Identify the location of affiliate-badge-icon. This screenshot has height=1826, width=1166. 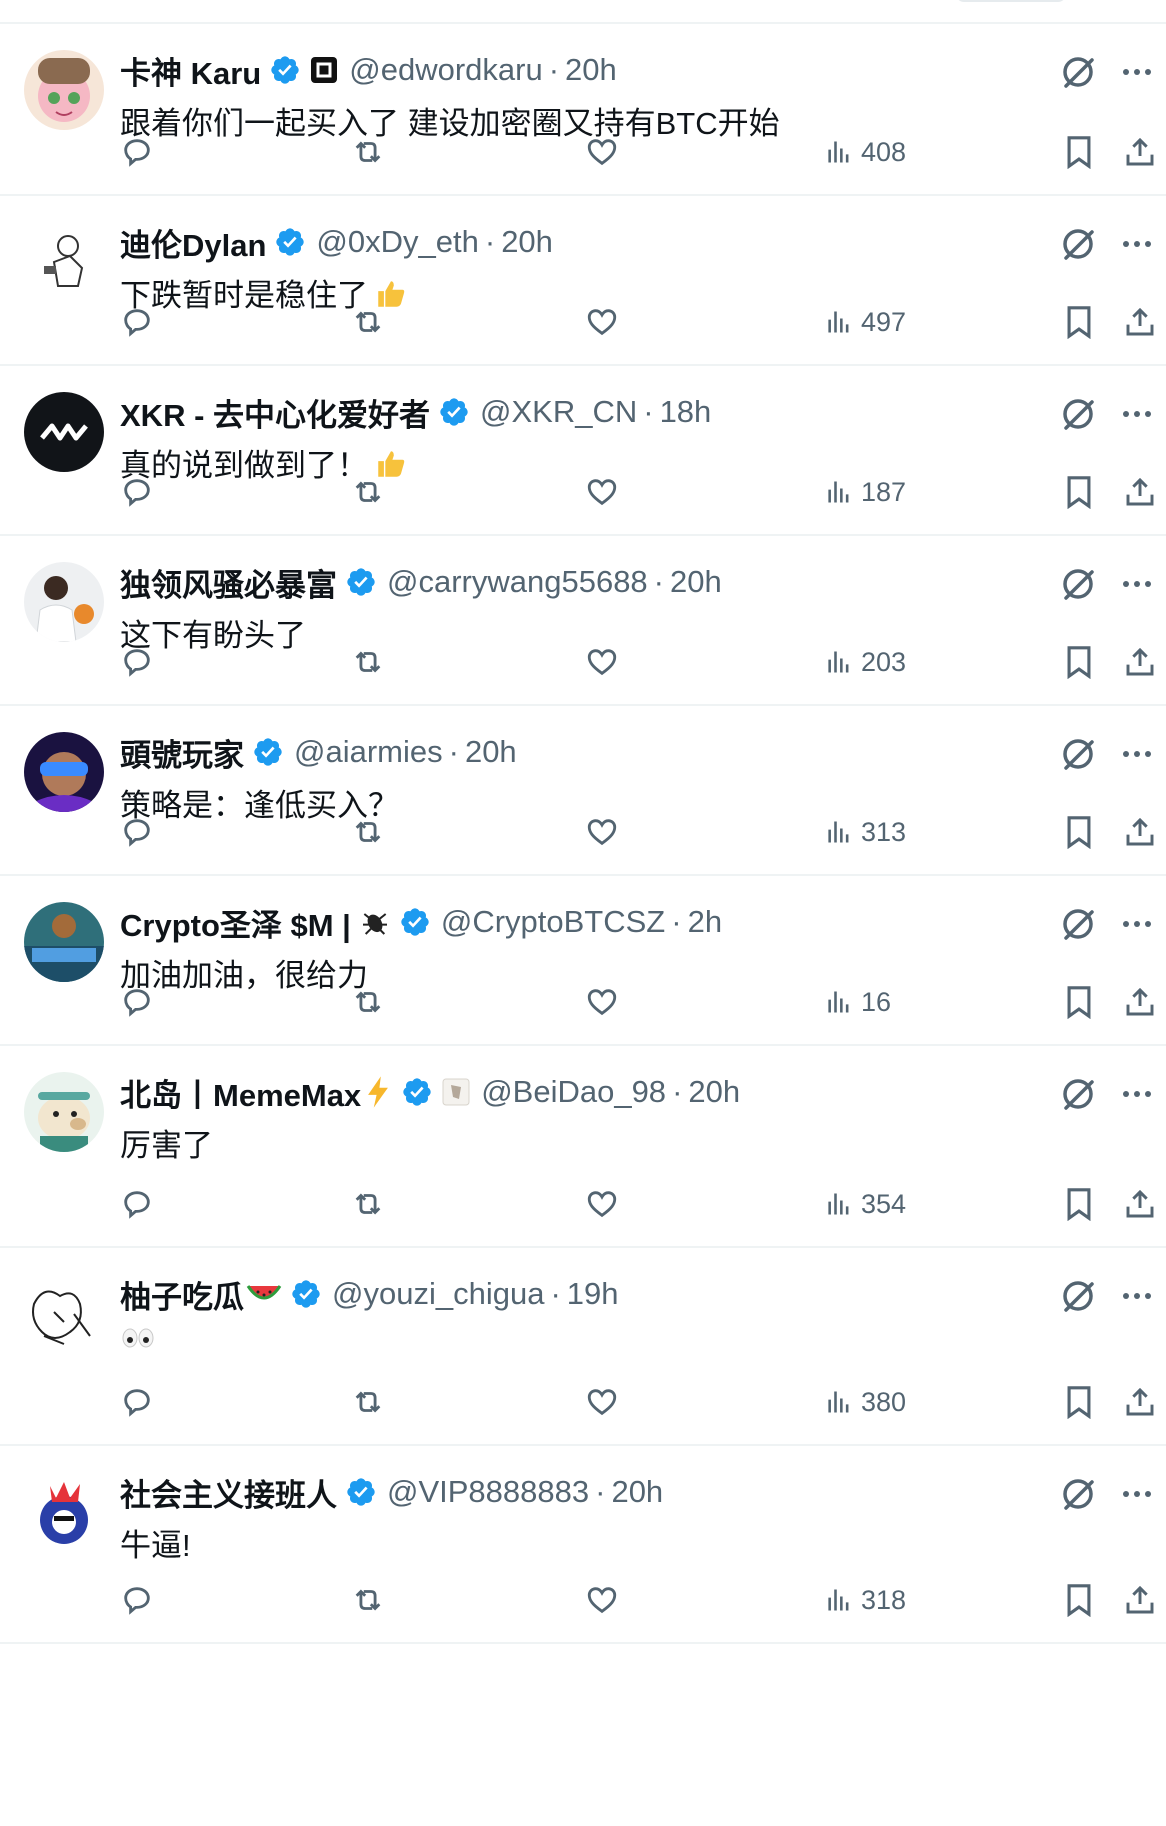
(324, 70).